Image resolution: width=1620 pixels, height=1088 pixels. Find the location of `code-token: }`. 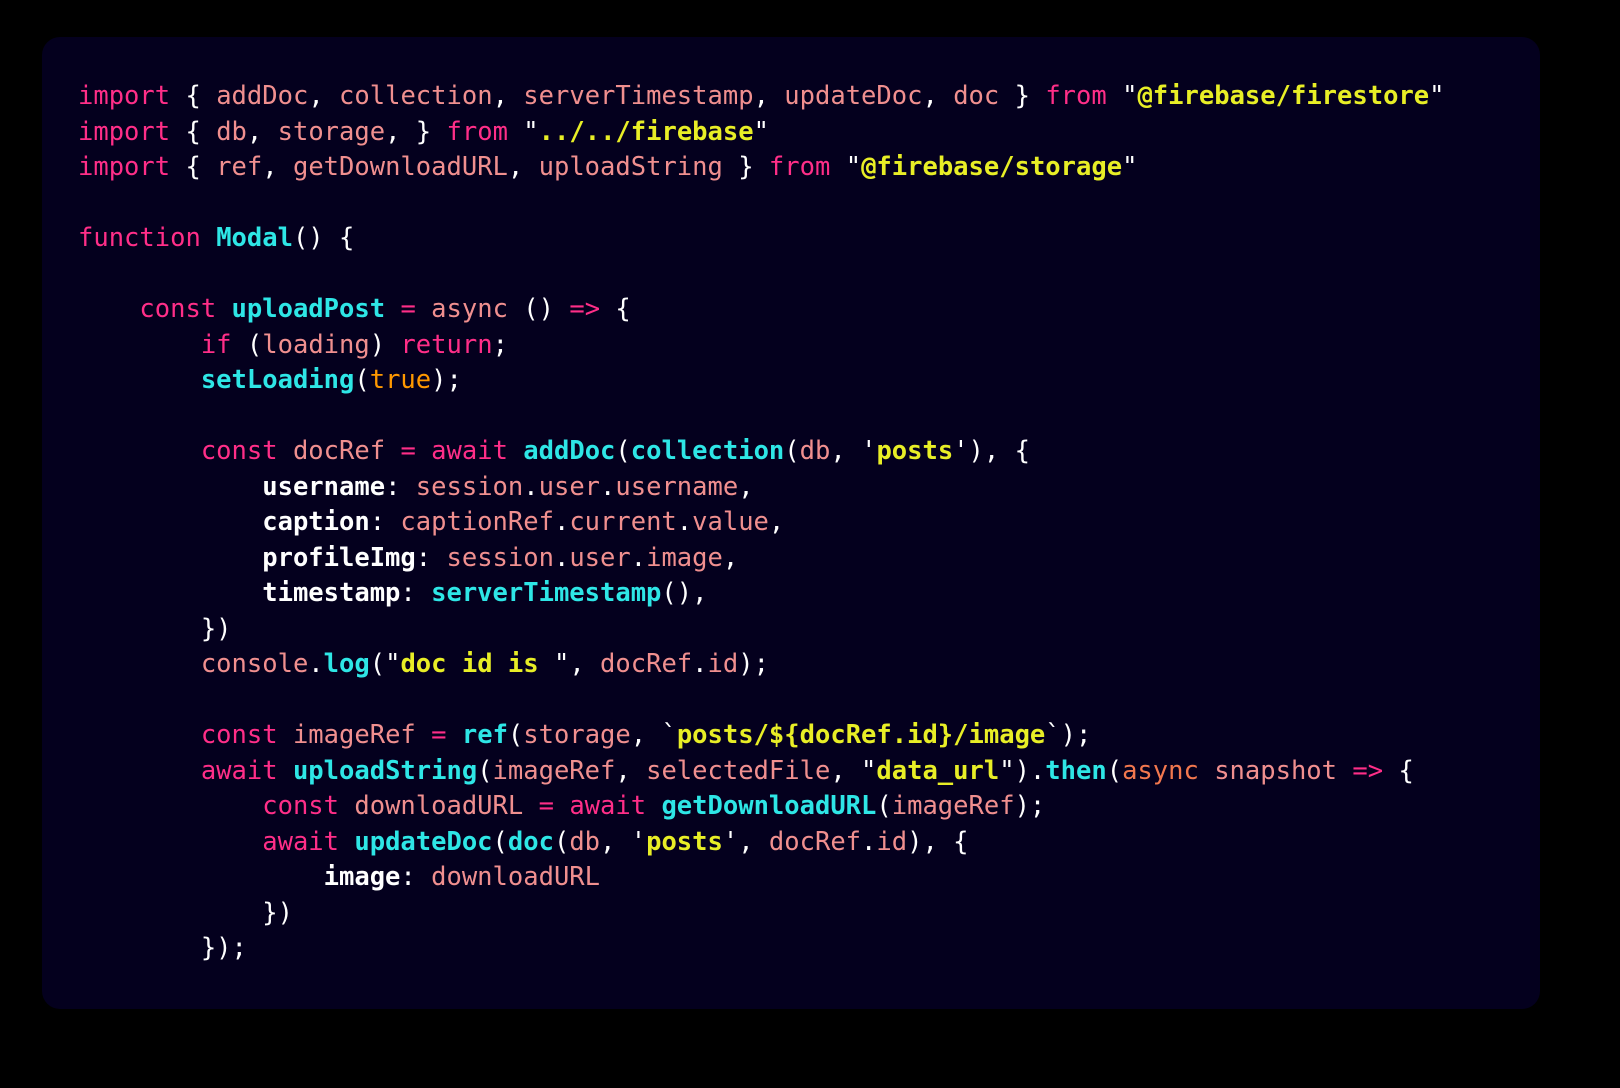

code-token: } is located at coordinates (1022, 96).